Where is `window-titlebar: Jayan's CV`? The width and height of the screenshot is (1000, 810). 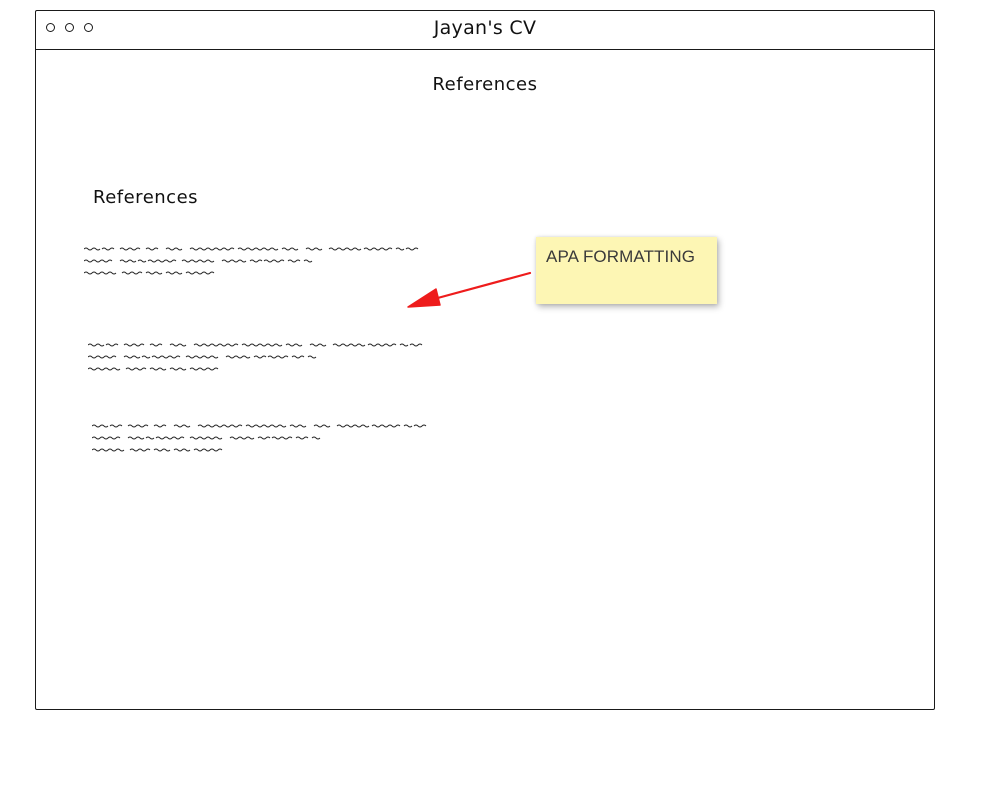
window-titlebar: Jayan's CV is located at coordinates (485, 30).